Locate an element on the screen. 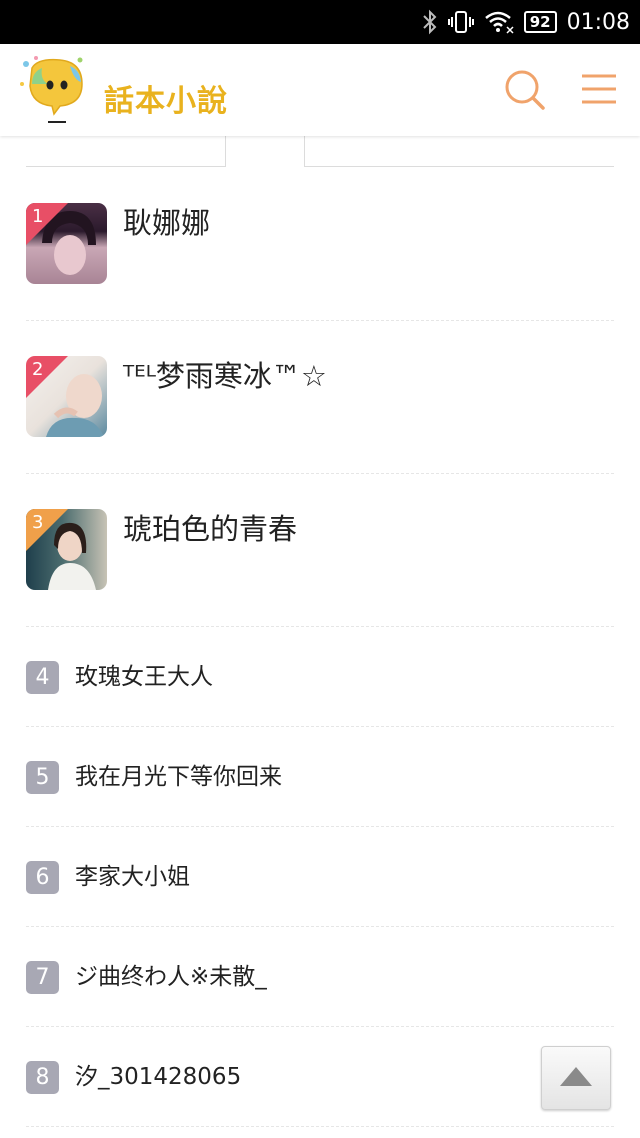  vibrate-icon is located at coordinates (460, 22).